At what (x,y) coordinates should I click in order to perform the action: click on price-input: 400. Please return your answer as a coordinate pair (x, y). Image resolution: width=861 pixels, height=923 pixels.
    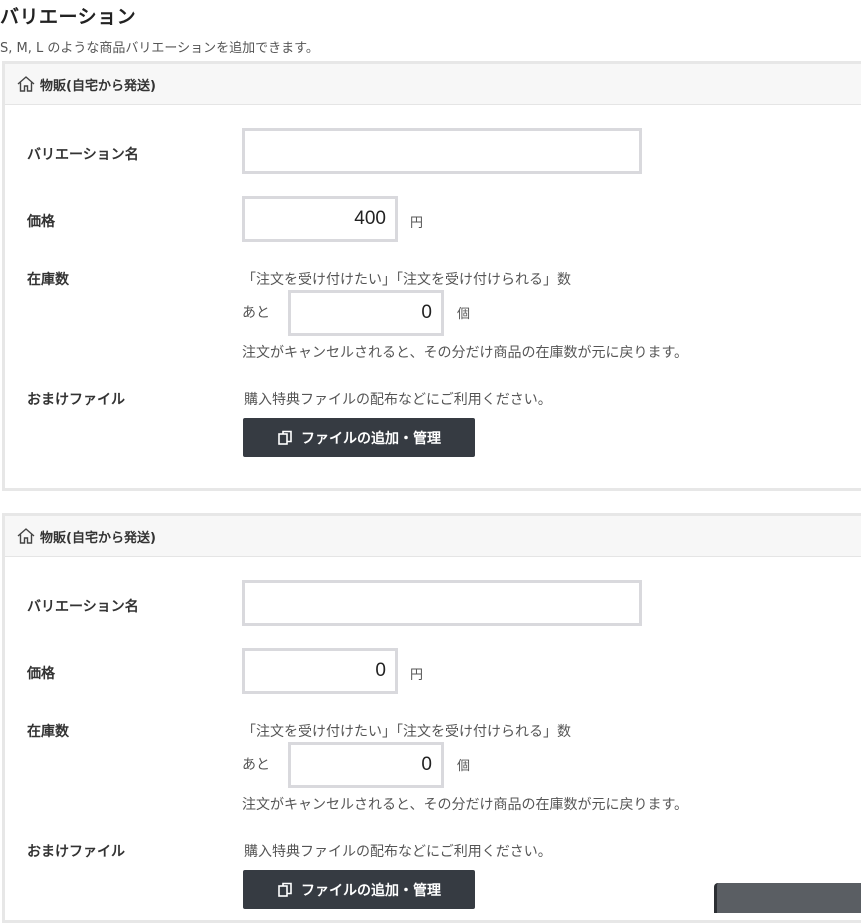
    Looking at the image, I should click on (320, 219).